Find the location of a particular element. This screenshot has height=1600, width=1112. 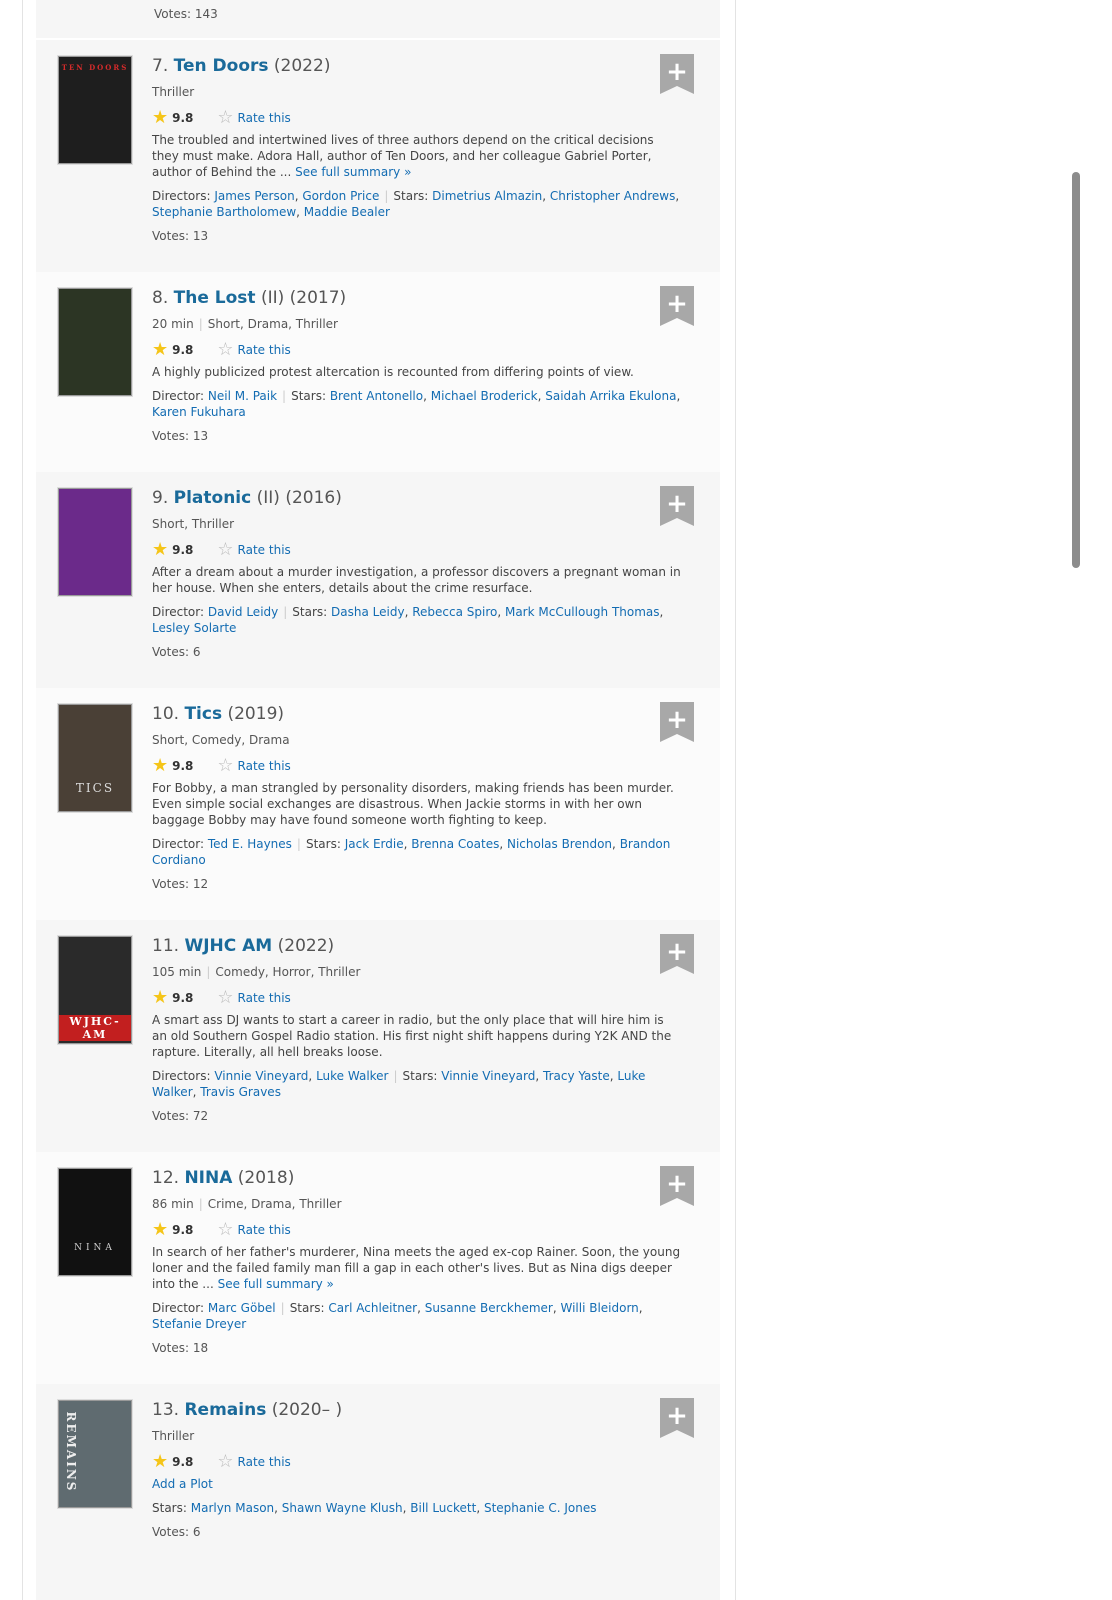

add-plot-link: Add a Plot is located at coordinates (182, 1484).